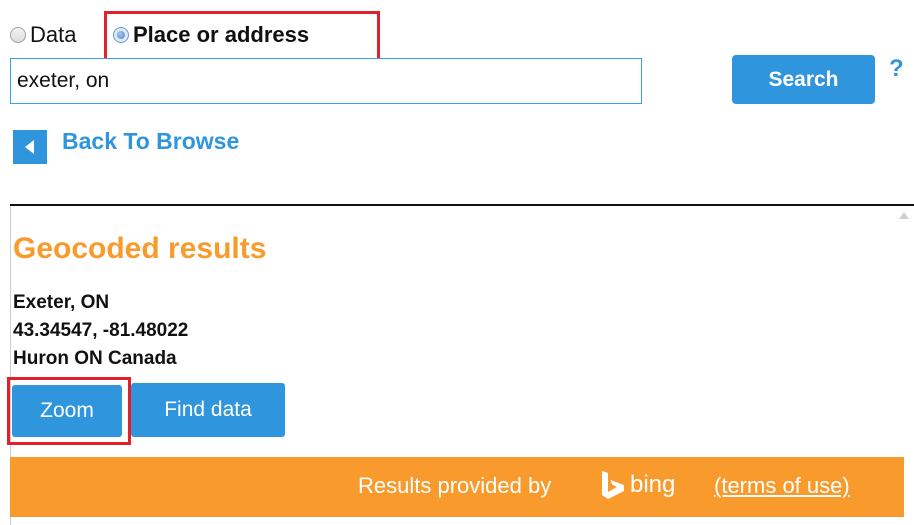 Image resolution: width=914 pixels, height=525 pixels. What do you see at coordinates (18, 35) in the screenshot?
I see `data-radio` at bounding box center [18, 35].